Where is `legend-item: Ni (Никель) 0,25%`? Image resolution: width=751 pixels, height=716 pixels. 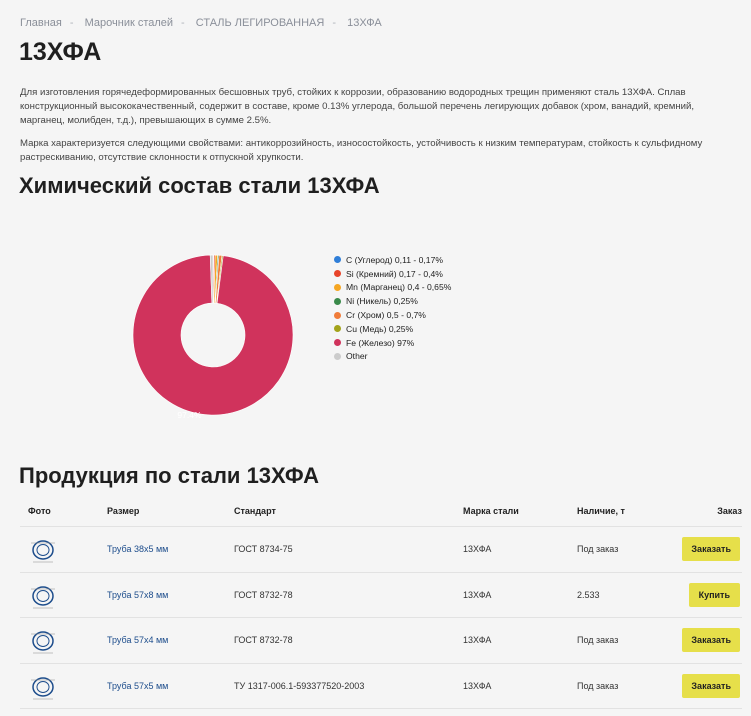
legend-item: Ni (Никель) 0,25% is located at coordinates (392, 301).